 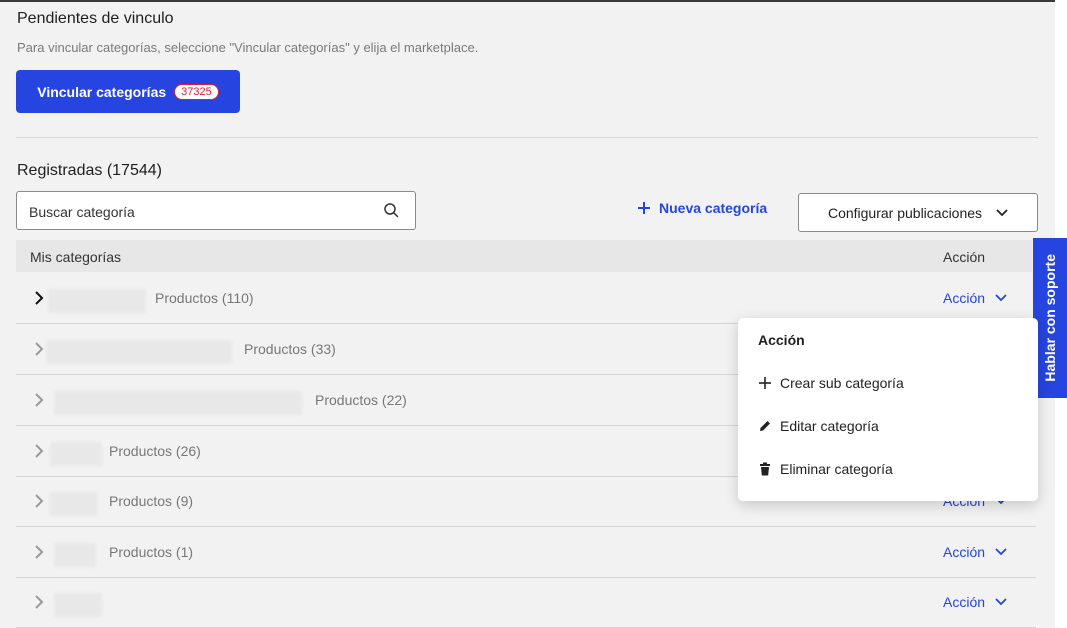 I want to click on support-label: Hablar con soporte, so click(x=1050, y=318).